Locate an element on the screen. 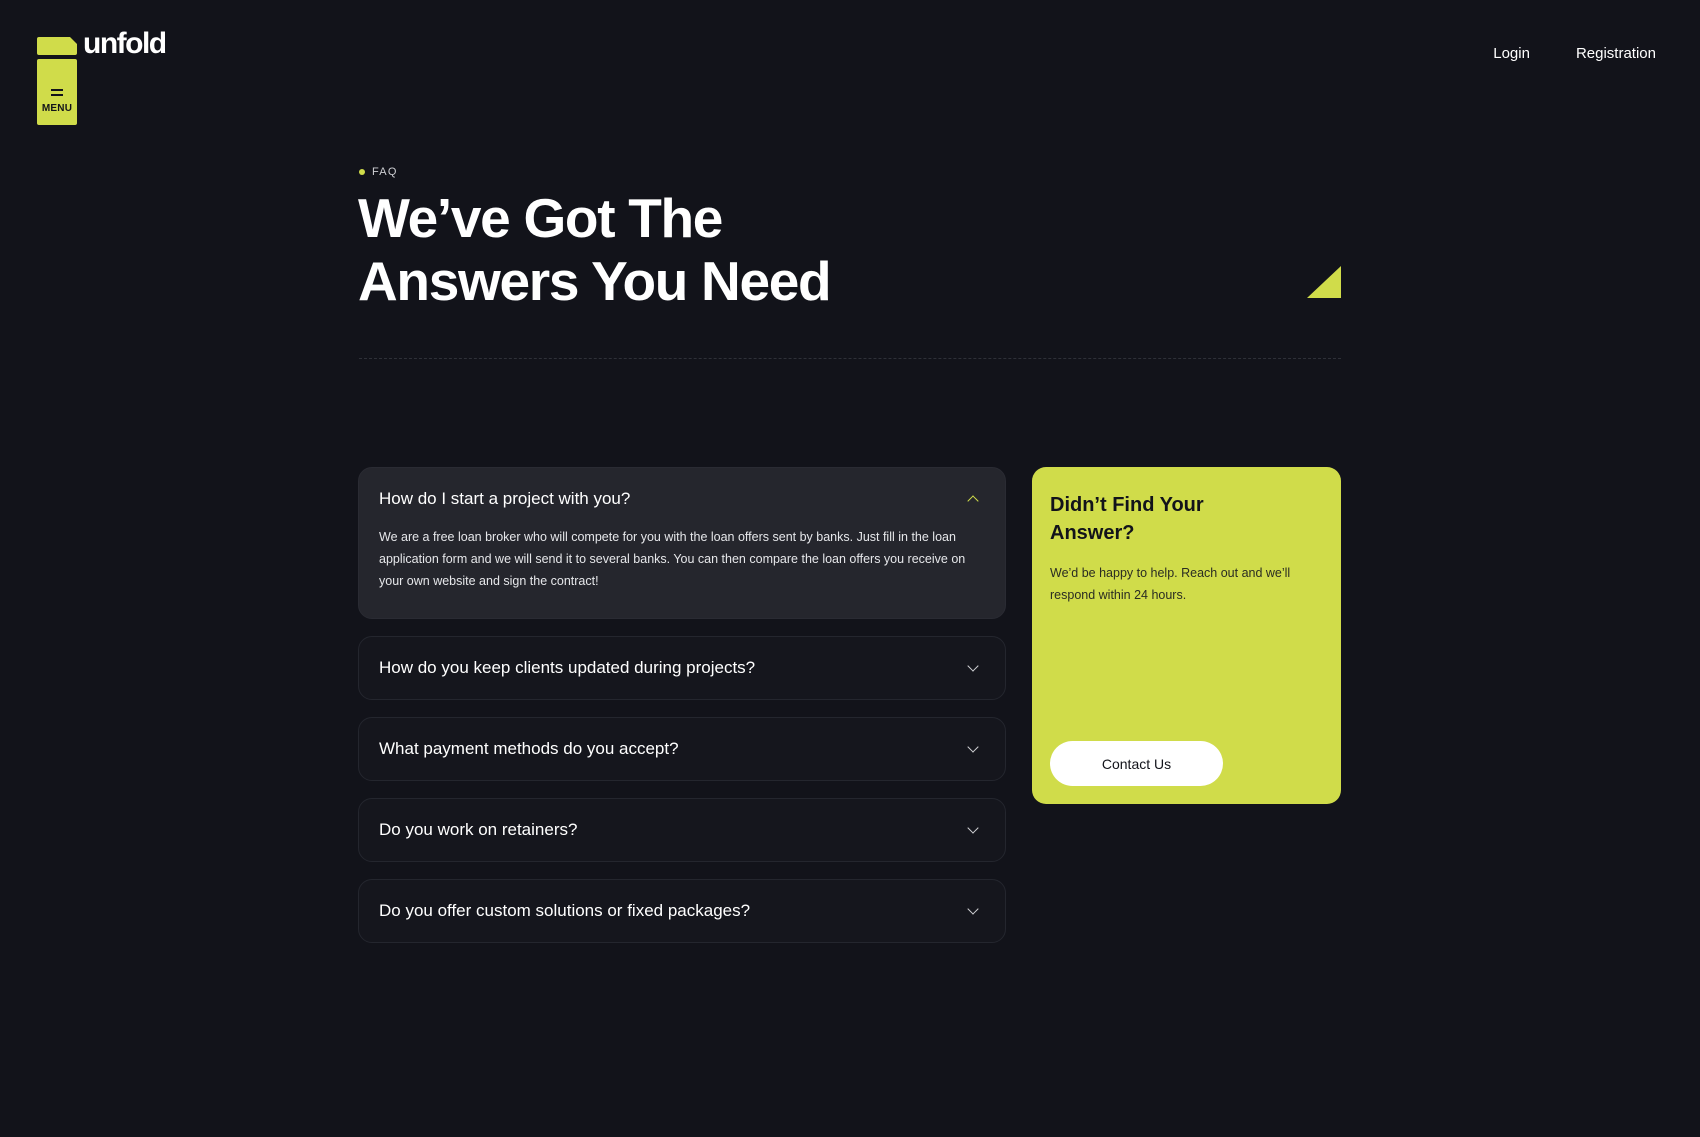 The height and width of the screenshot is (1137, 1700). faq-question: Do you work on retainers? is located at coordinates (478, 829).